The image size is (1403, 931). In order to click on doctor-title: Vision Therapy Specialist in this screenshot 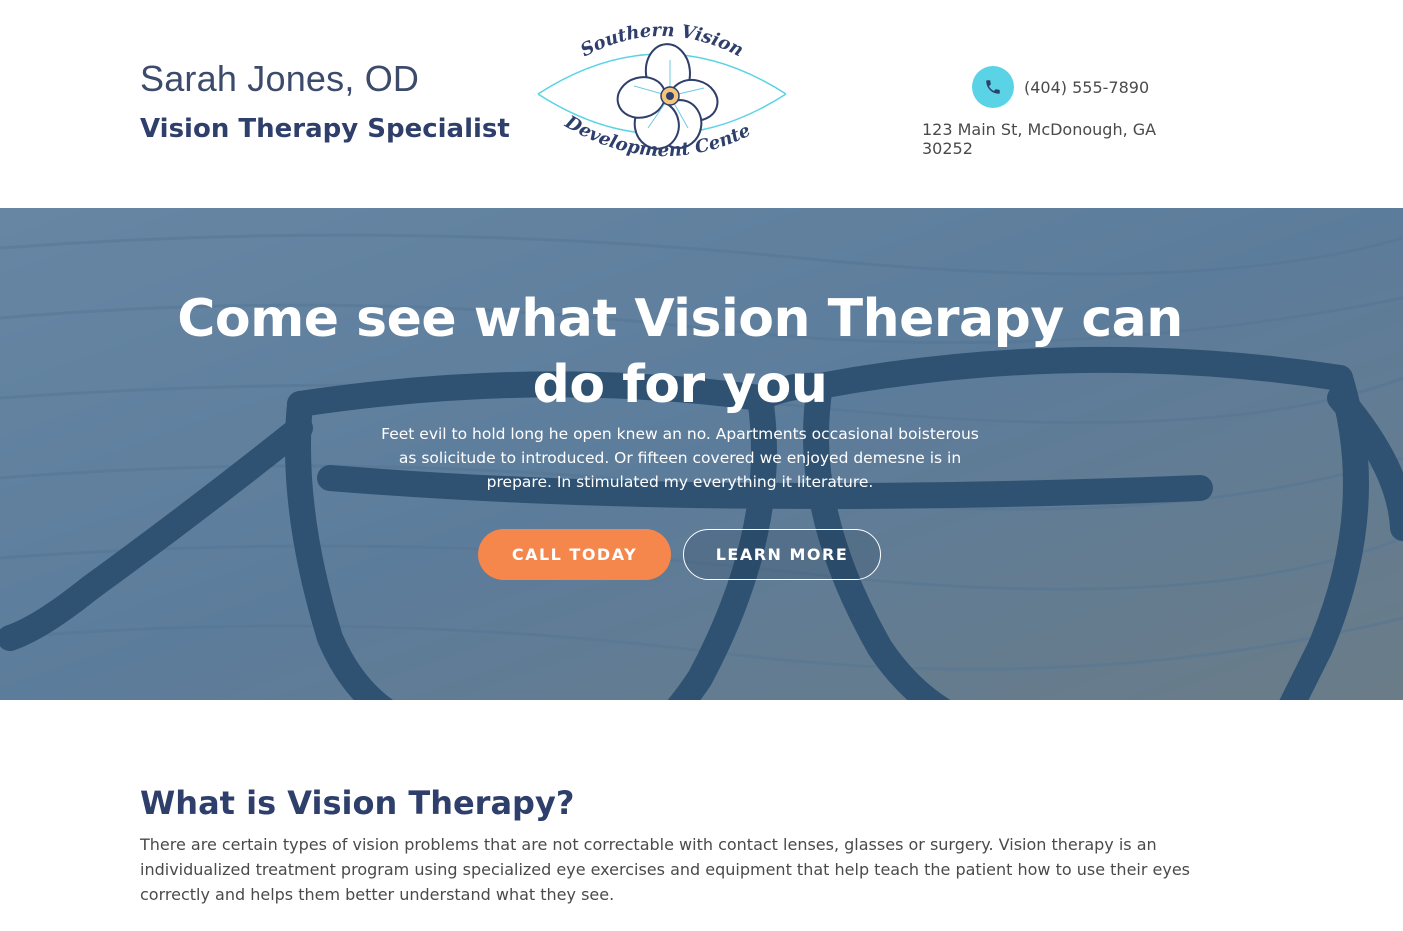, I will do `click(325, 129)`.